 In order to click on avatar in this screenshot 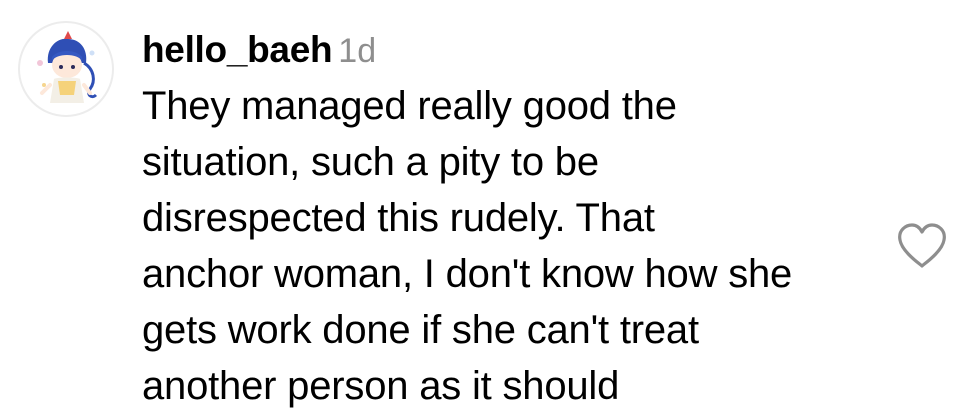, I will do `click(66, 69)`.